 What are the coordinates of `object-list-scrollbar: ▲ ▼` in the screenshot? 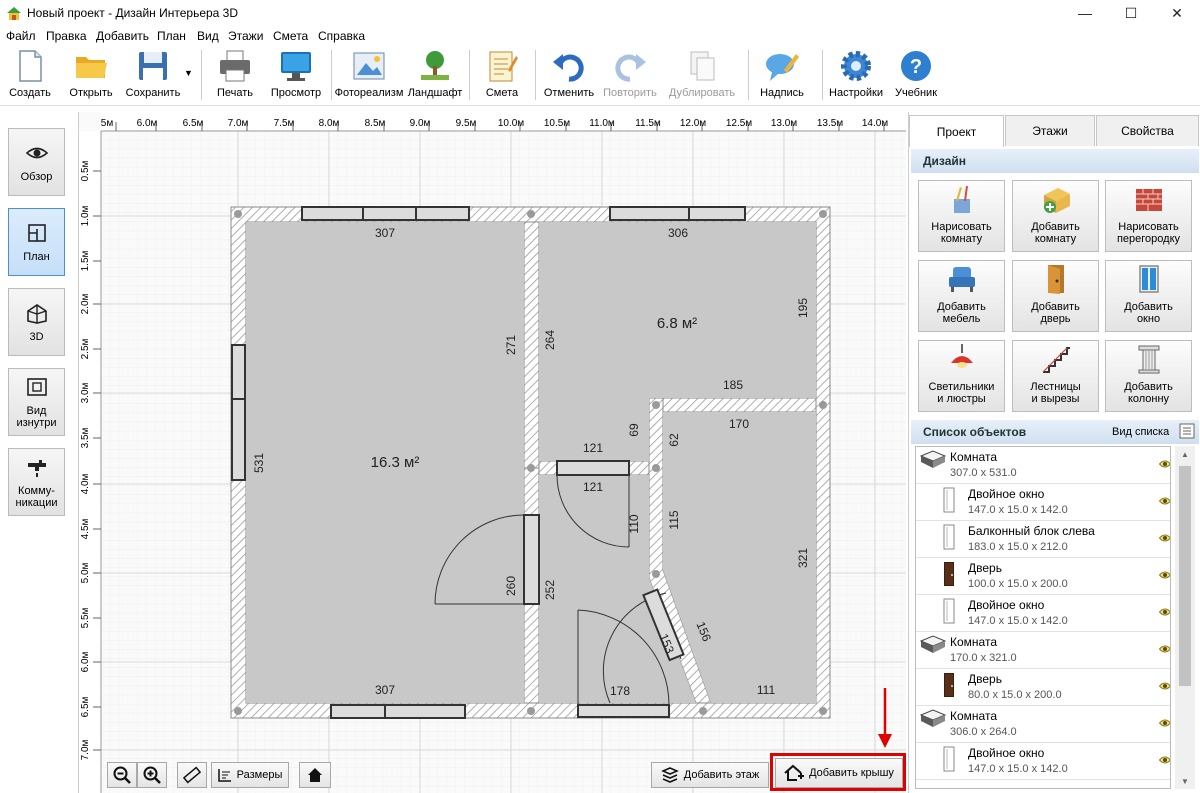 It's located at (1185, 617).